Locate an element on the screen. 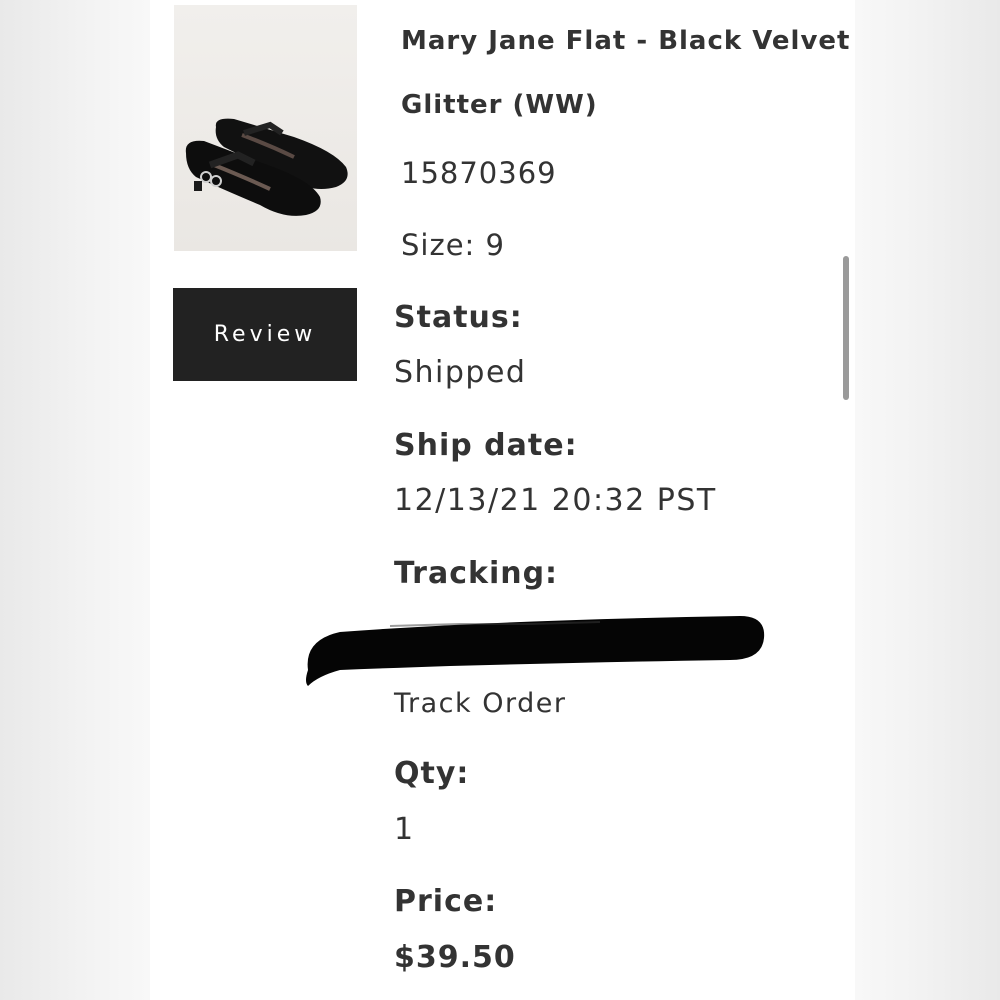 The height and width of the screenshot is (1000, 1000). price-label: Price: is located at coordinates (446, 901).